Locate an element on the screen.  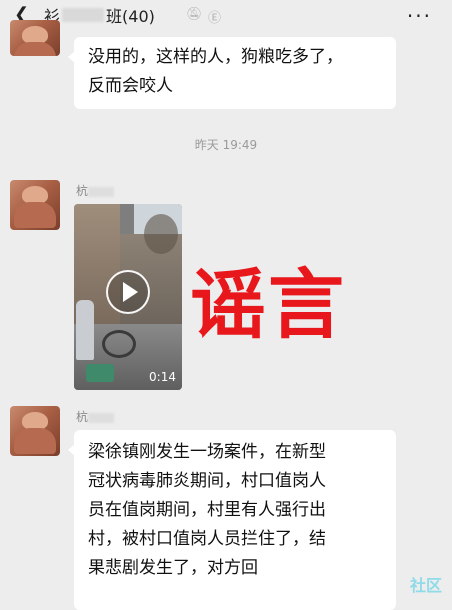
video-message: 0:14 is located at coordinates (128, 297).